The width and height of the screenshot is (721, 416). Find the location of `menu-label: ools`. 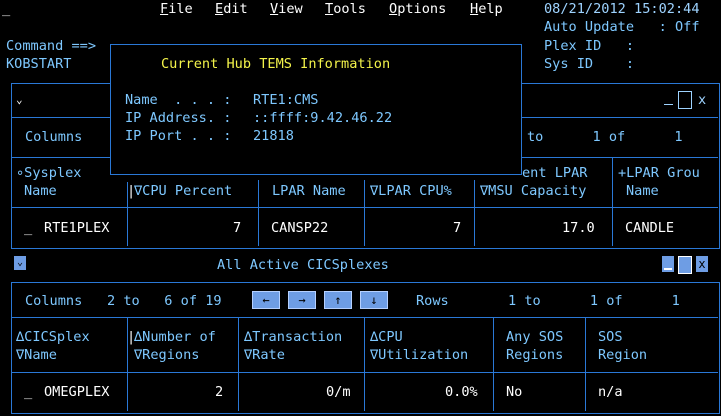

menu-label: ools is located at coordinates (349, 9).